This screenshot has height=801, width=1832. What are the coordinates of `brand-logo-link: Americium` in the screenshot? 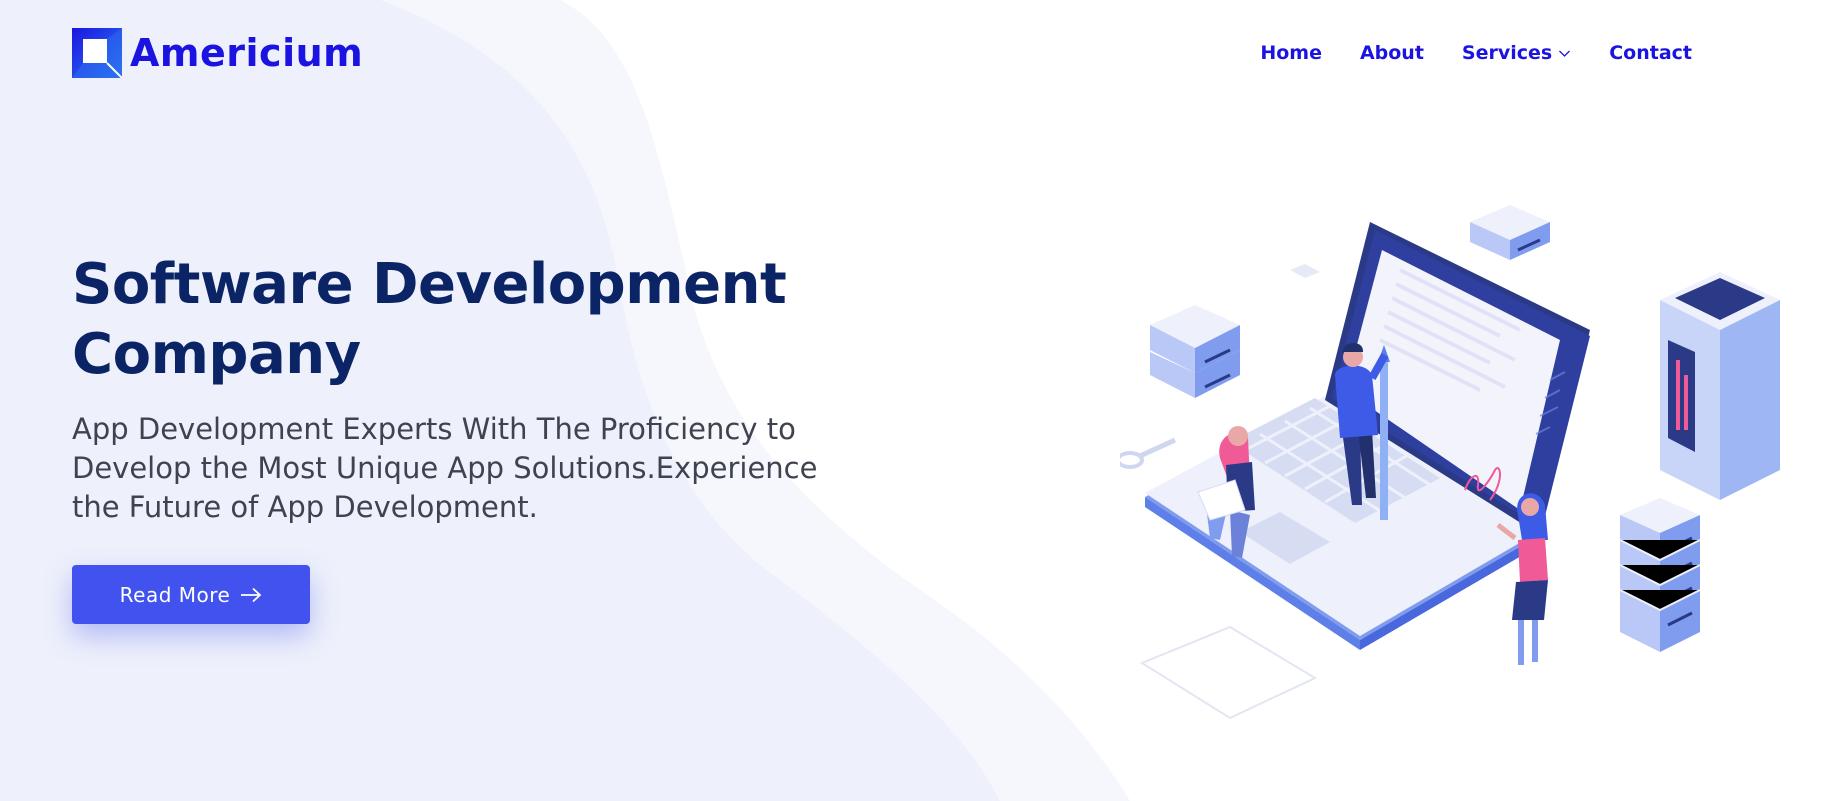 It's located at (217, 53).